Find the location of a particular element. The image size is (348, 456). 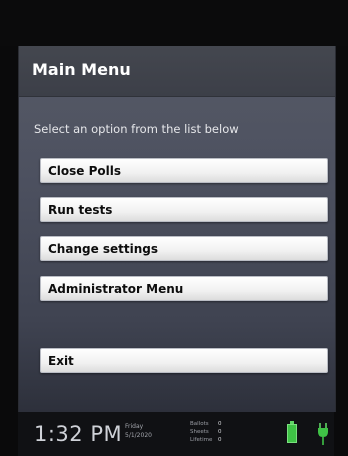

date-block: Friday 5/1/2020 is located at coordinates (138, 431).